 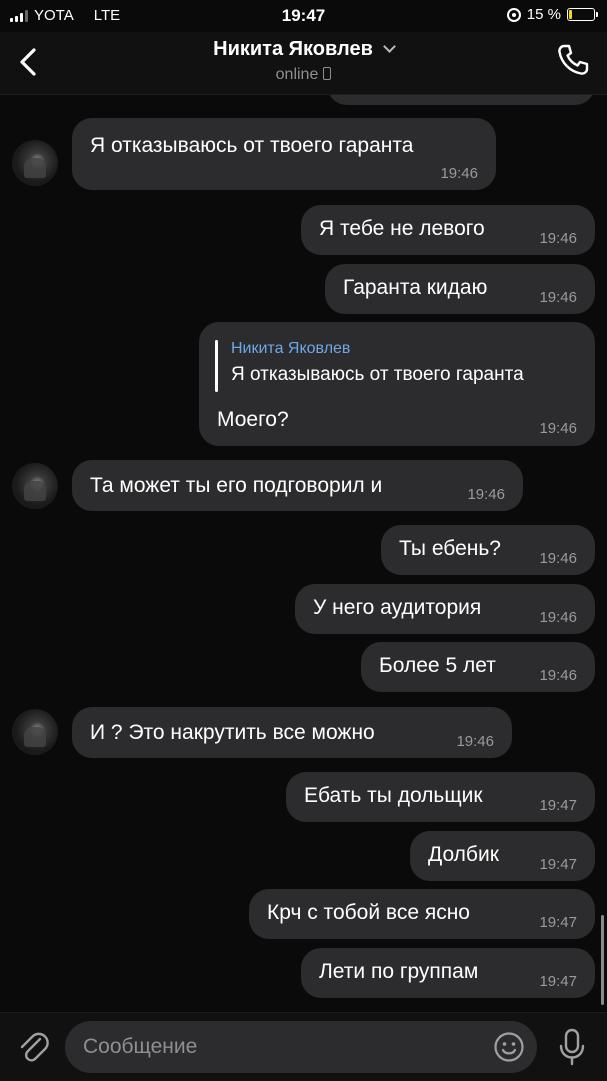 I want to click on message-text: Ты ебень?, so click(x=450, y=548).